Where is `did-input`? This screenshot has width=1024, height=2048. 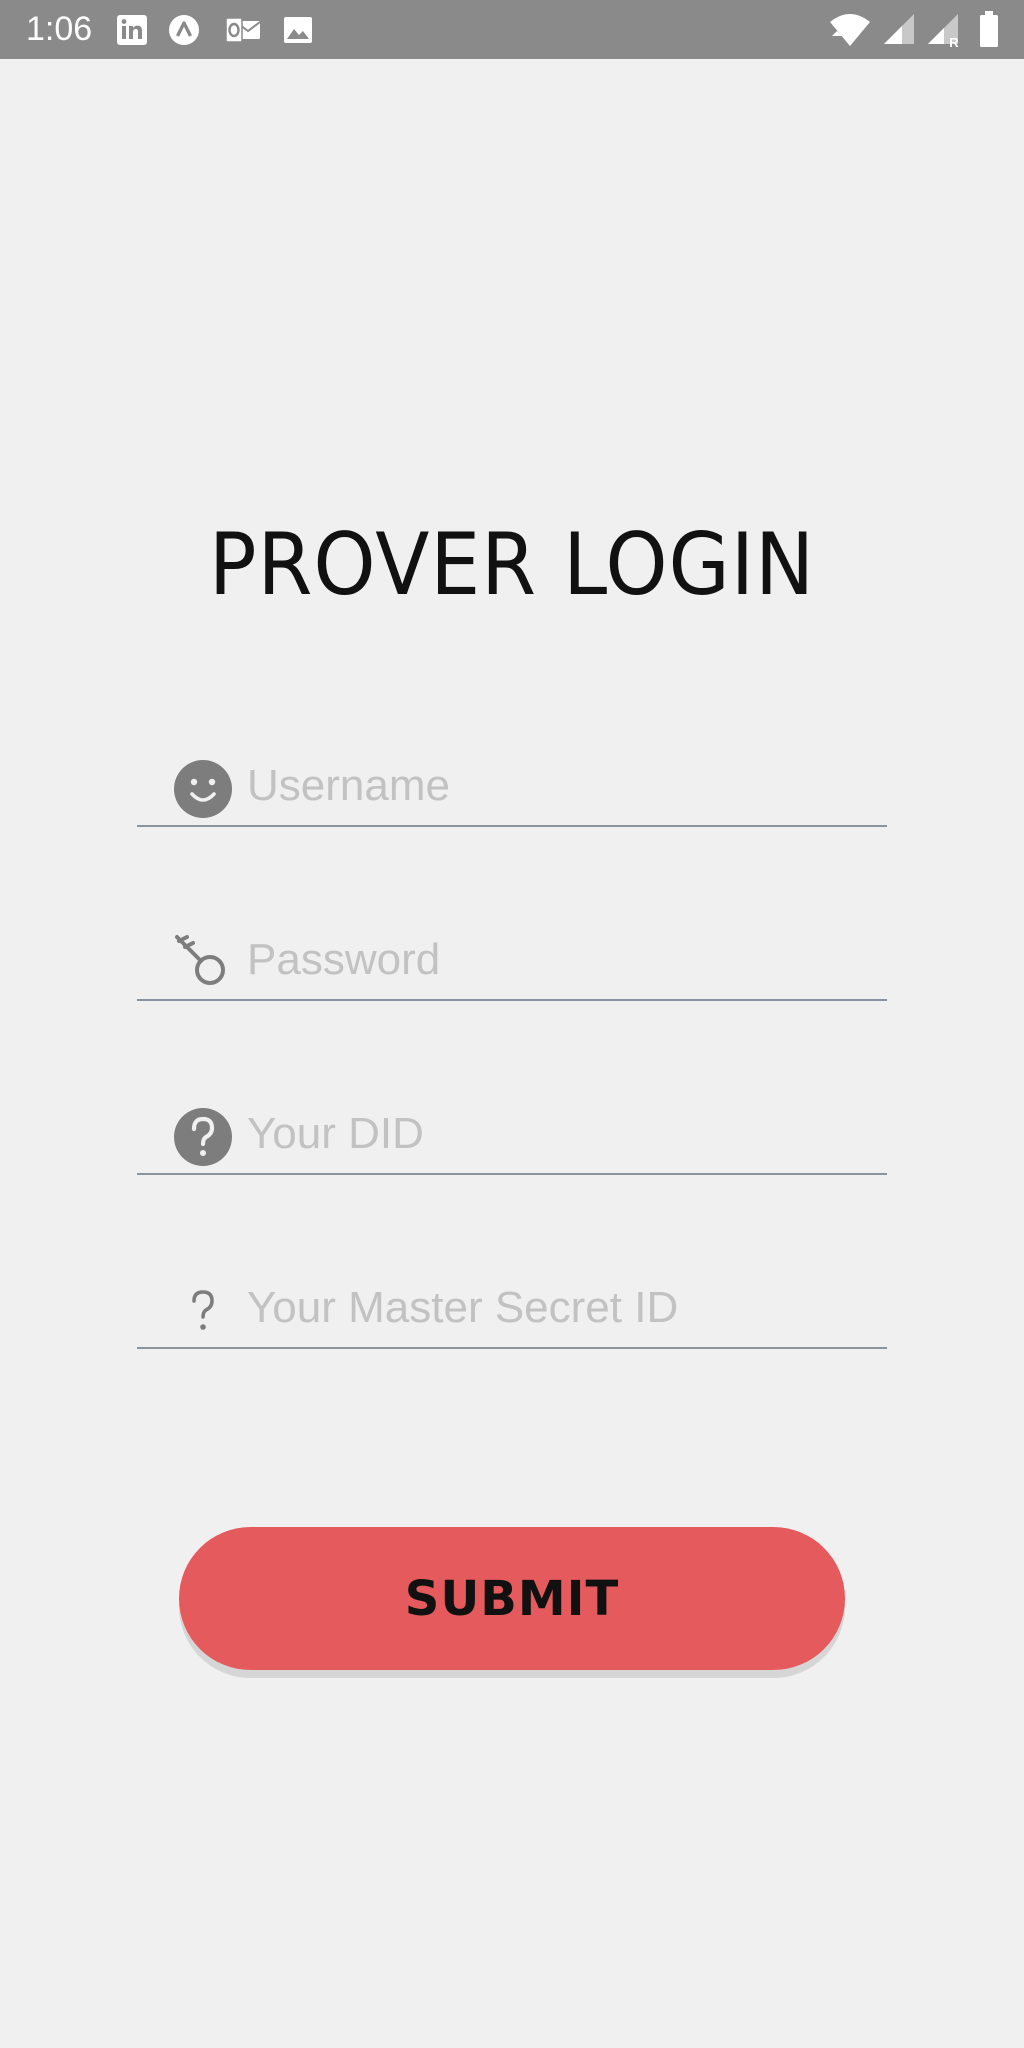 did-input is located at coordinates (557, 1134).